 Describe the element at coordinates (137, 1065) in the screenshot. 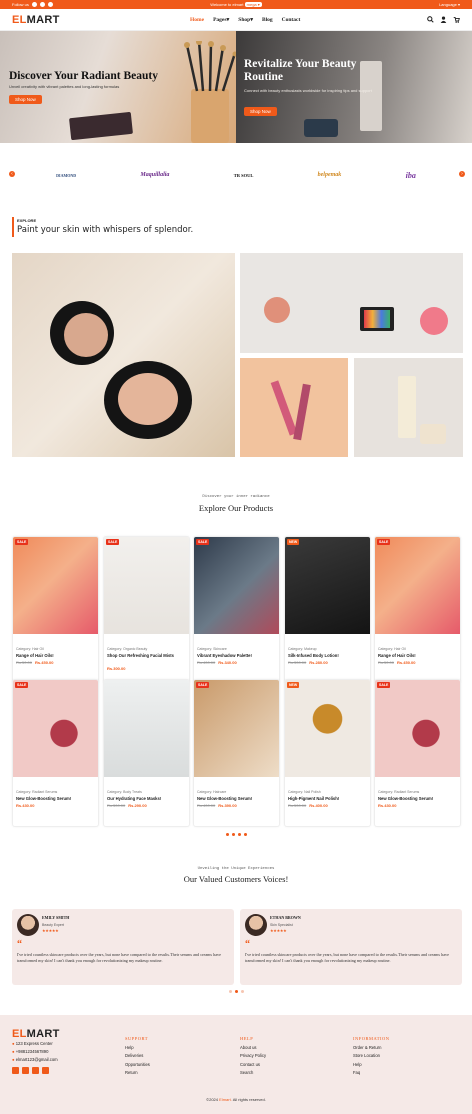

I see `footer-link: Opportunities` at that location.